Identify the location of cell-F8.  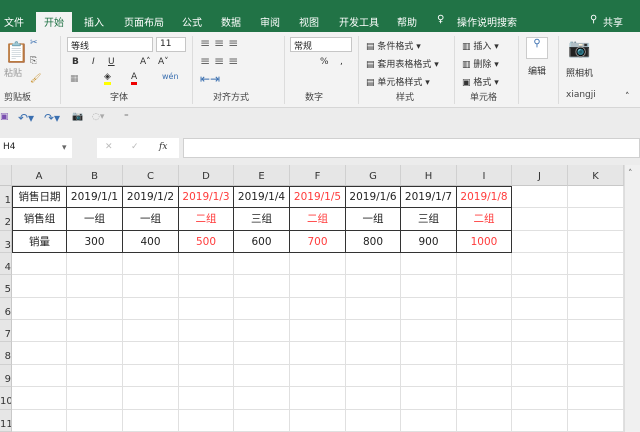
(318, 353).